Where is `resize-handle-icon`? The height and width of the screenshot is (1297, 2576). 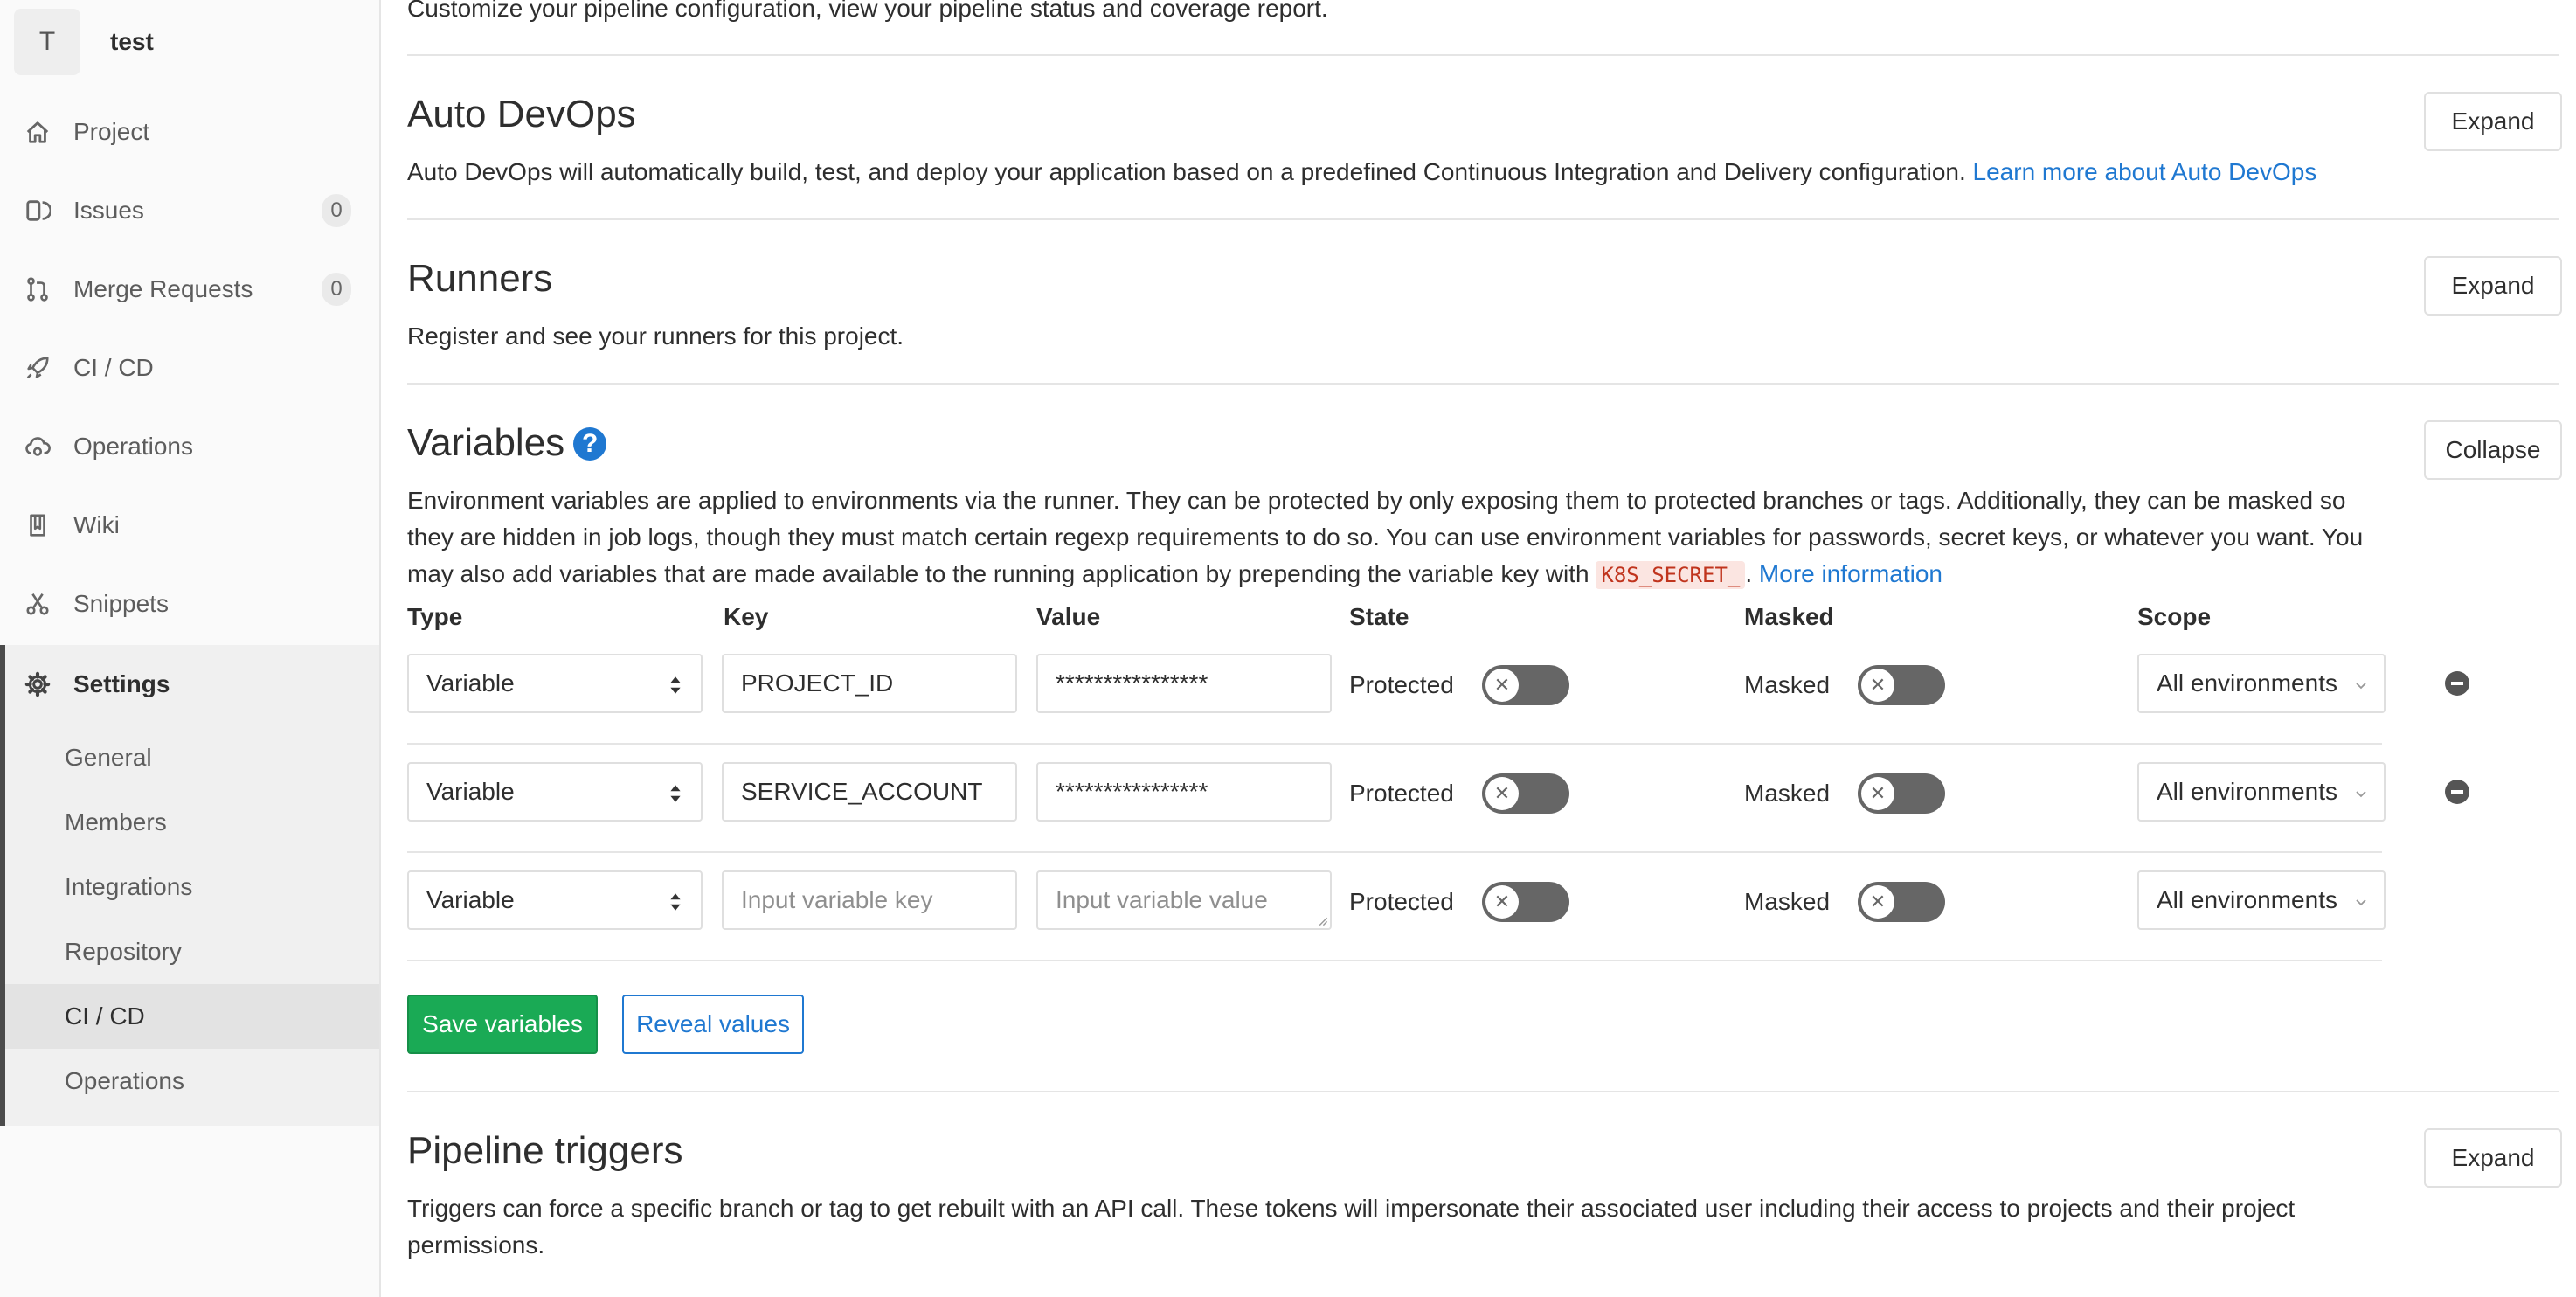
resize-handle-icon is located at coordinates (1322, 920).